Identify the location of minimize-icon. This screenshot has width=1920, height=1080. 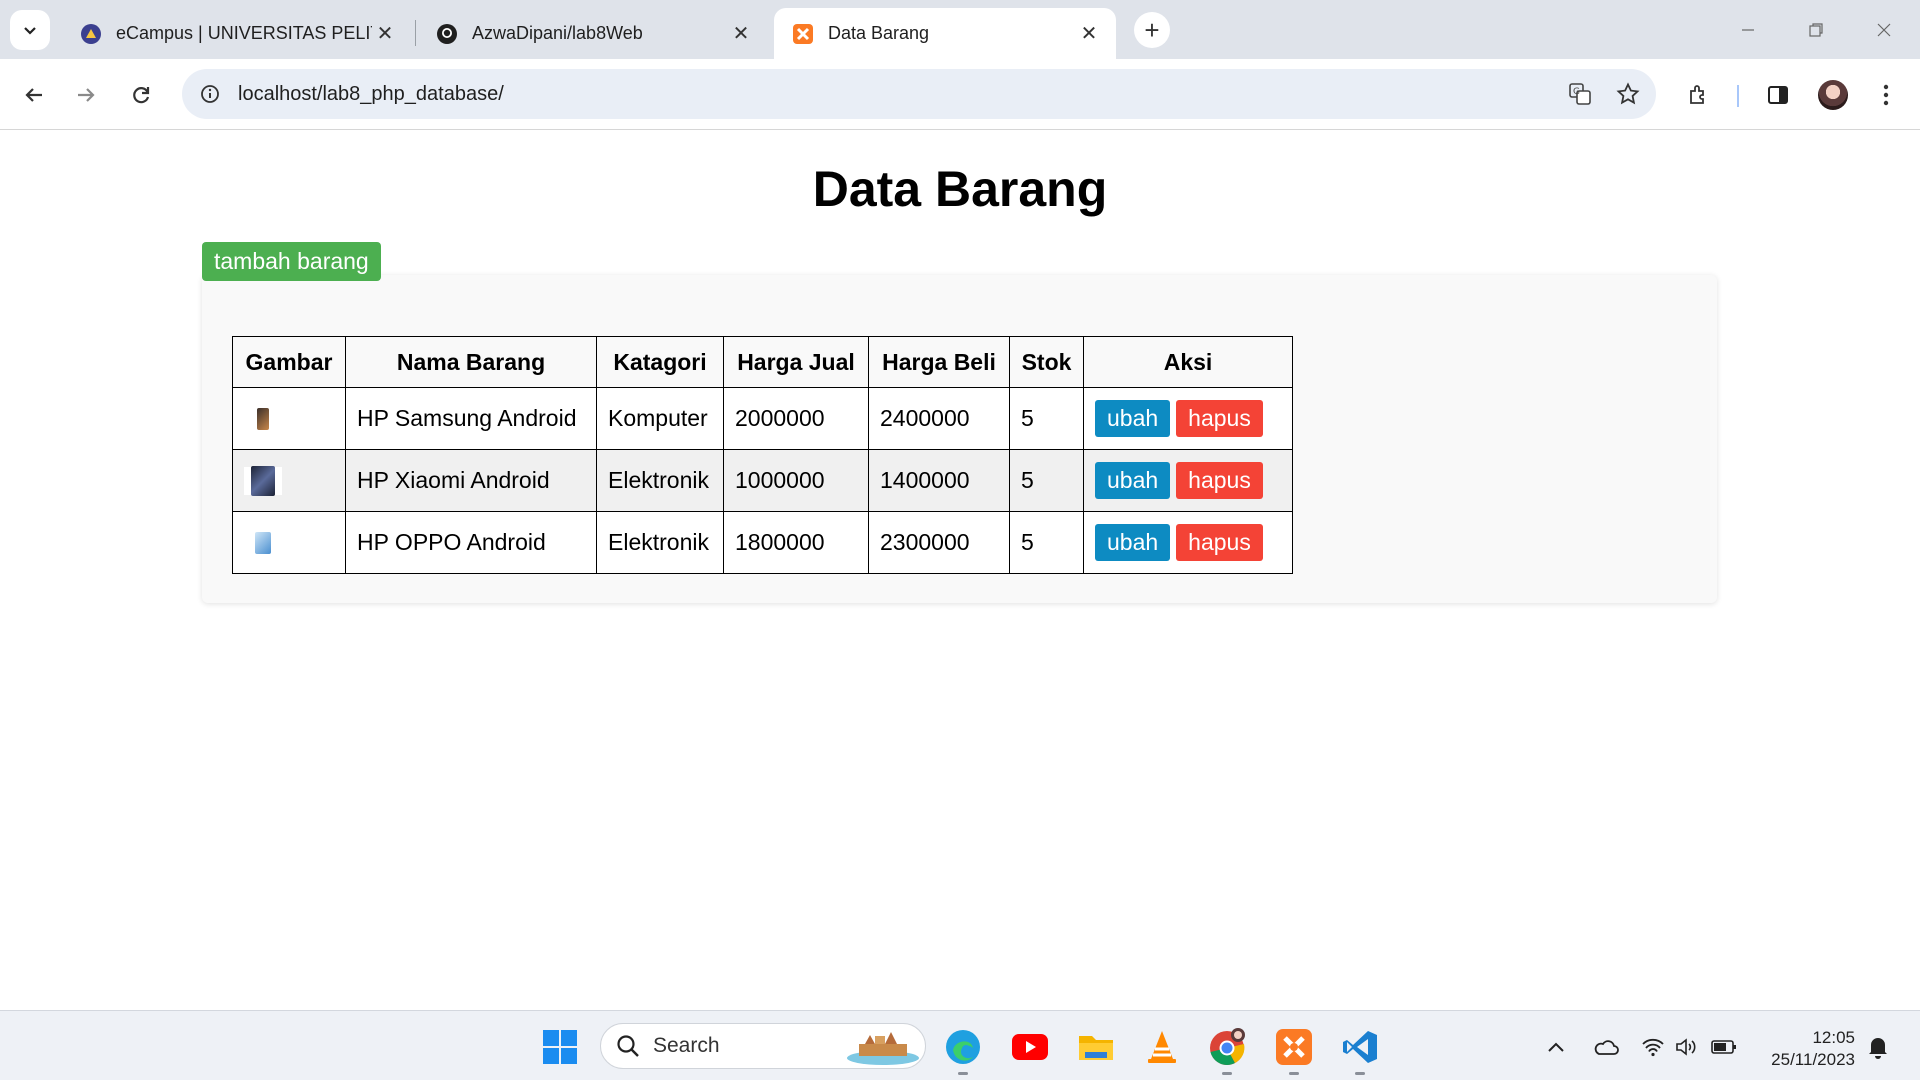
(1748, 30).